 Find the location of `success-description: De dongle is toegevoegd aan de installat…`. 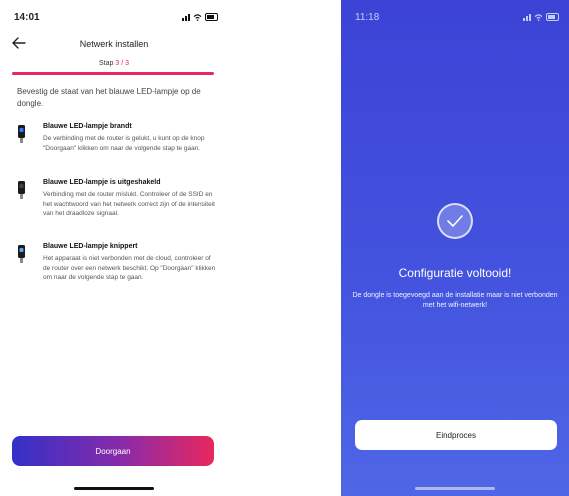

success-description: De dongle is toegevoegd aan de installat… is located at coordinates (455, 300).